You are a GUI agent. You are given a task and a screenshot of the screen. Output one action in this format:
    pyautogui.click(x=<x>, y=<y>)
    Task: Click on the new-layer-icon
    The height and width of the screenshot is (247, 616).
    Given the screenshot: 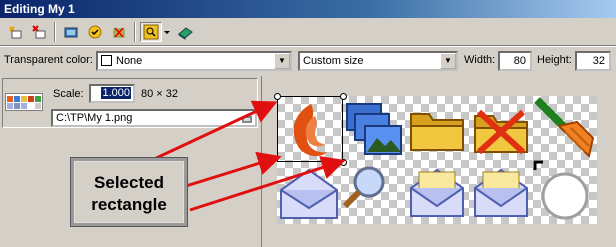 What is the action you would take?
    pyautogui.click(x=15, y=32)
    